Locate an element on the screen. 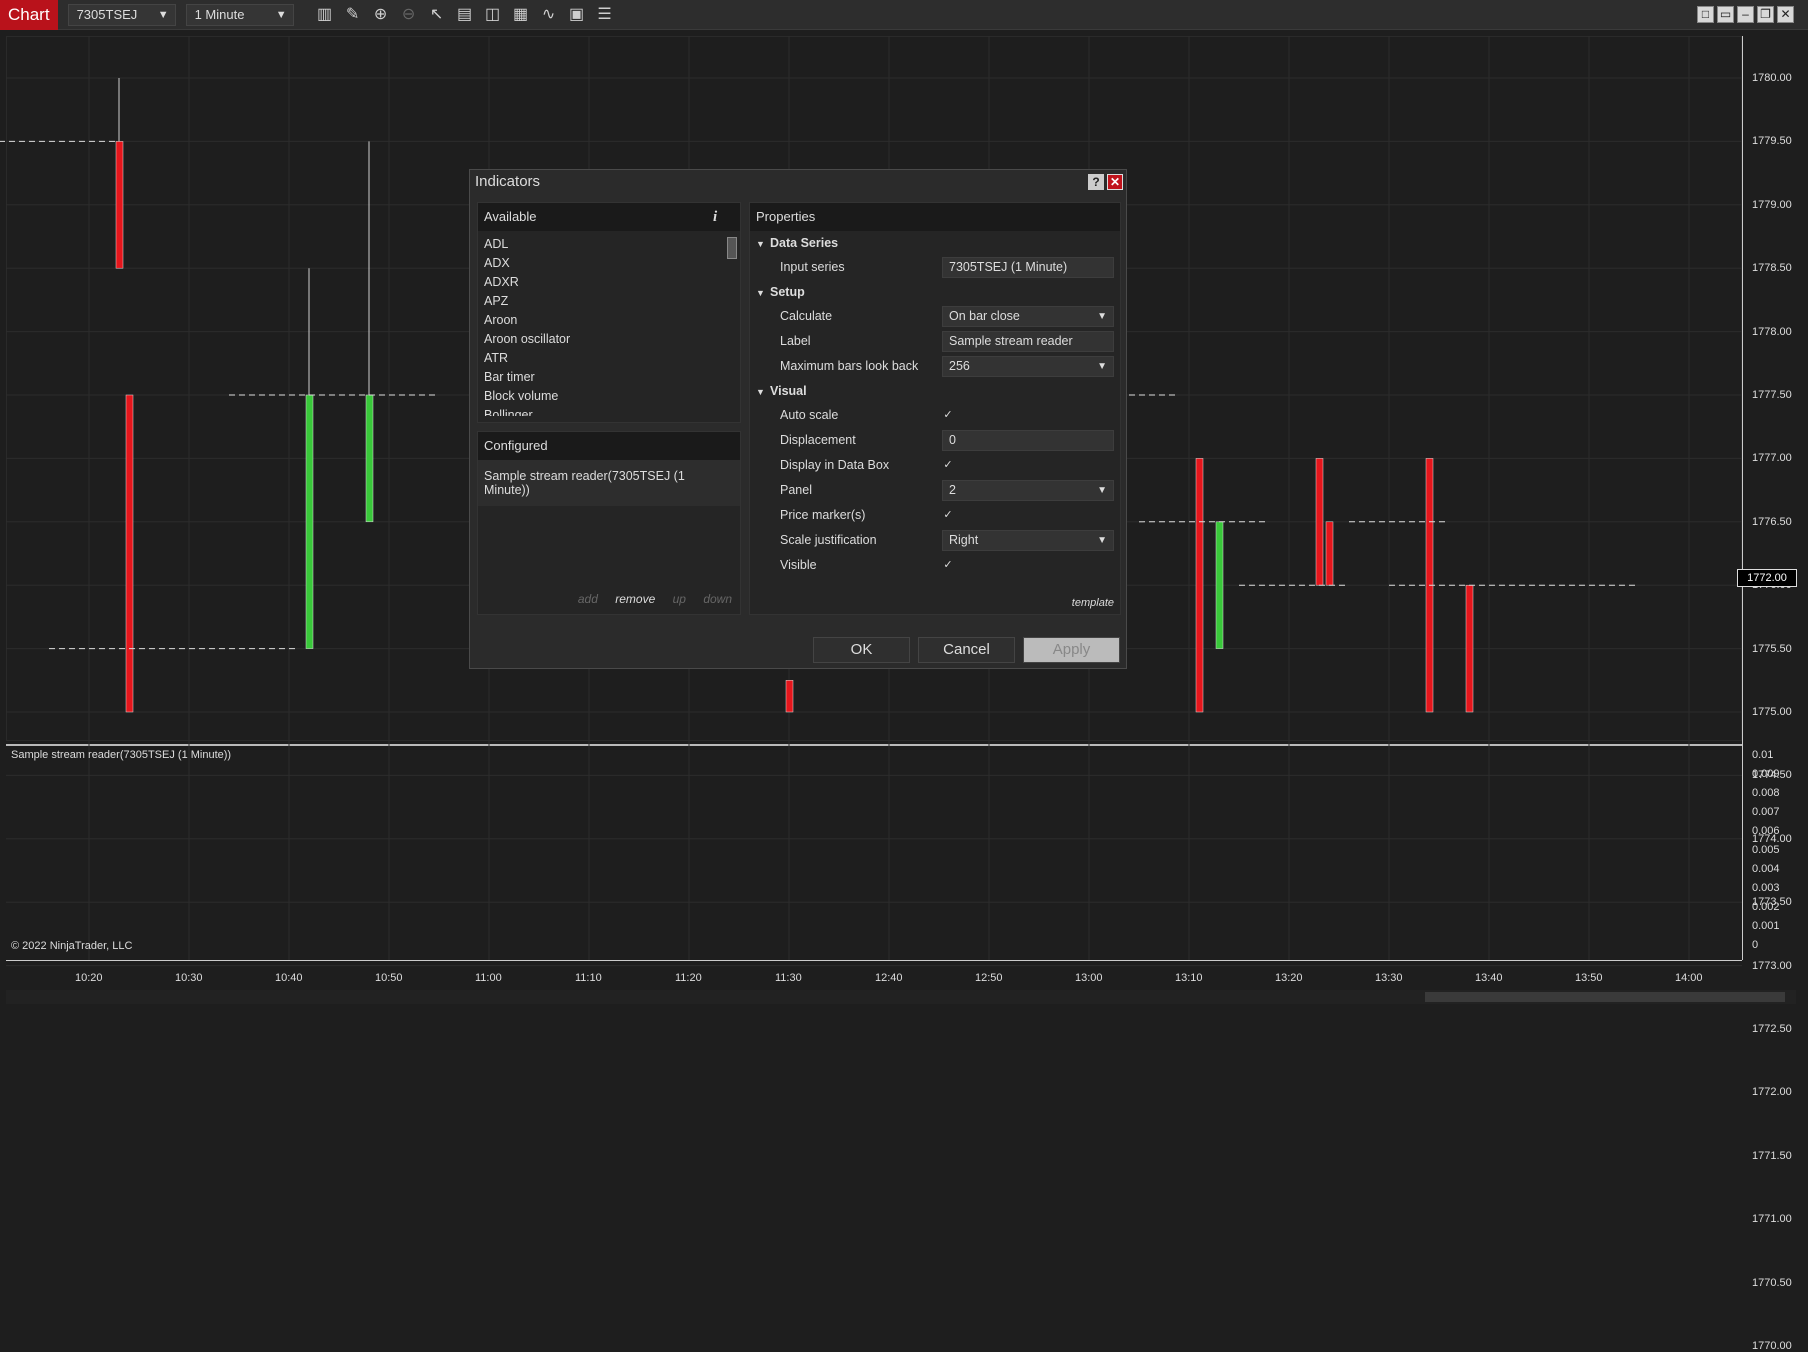 The image size is (1808, 1352). prop-auto-scale: Auto scale ✓ is located at coordinates (935, 415).